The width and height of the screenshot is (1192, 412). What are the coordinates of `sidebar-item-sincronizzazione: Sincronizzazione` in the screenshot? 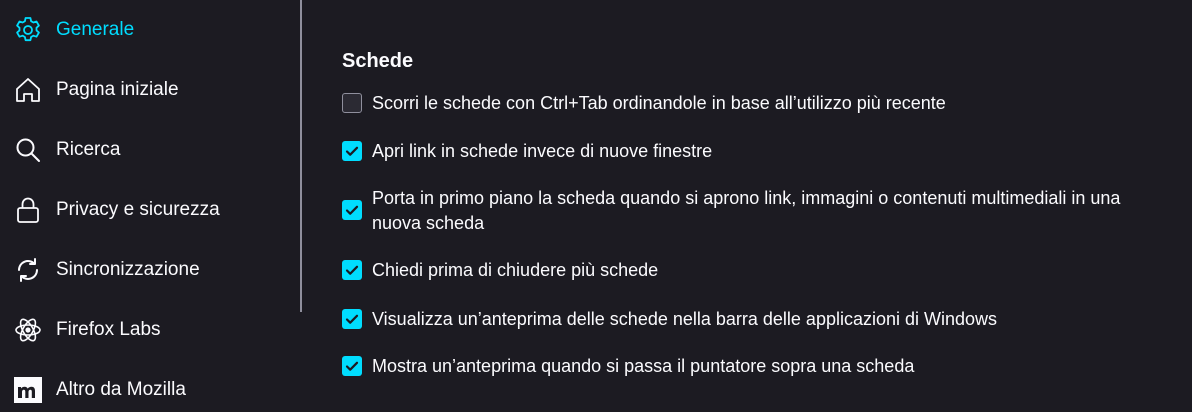 It's located at (150, 270).